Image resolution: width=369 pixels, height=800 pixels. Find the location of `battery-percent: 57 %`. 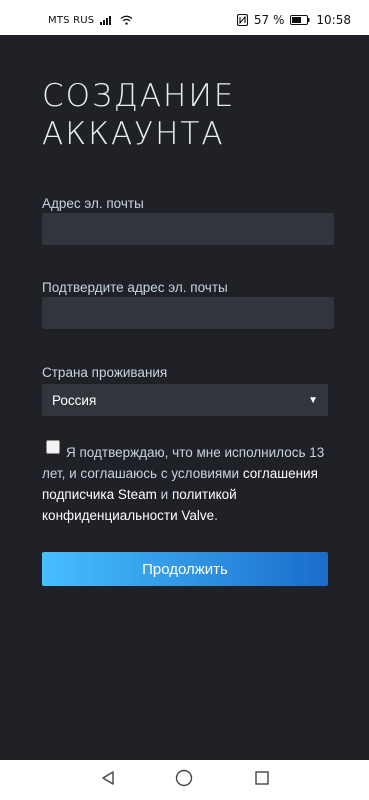

battery-percent: 57 % is located at coordinates (269, 20).